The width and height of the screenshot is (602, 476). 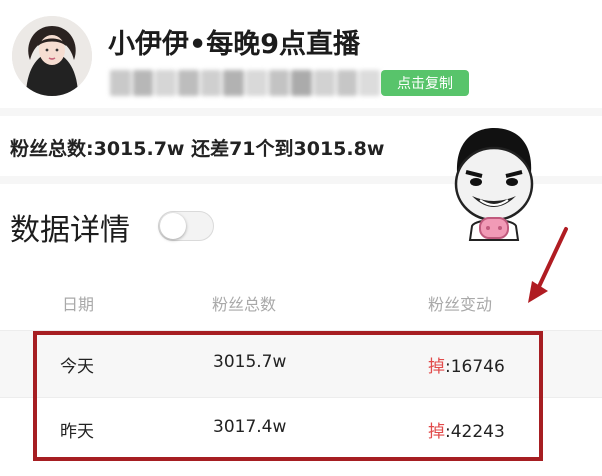 I want to click on live-channel-title: 小伊伊•每晚9点直播, so click(x=234, y=44).